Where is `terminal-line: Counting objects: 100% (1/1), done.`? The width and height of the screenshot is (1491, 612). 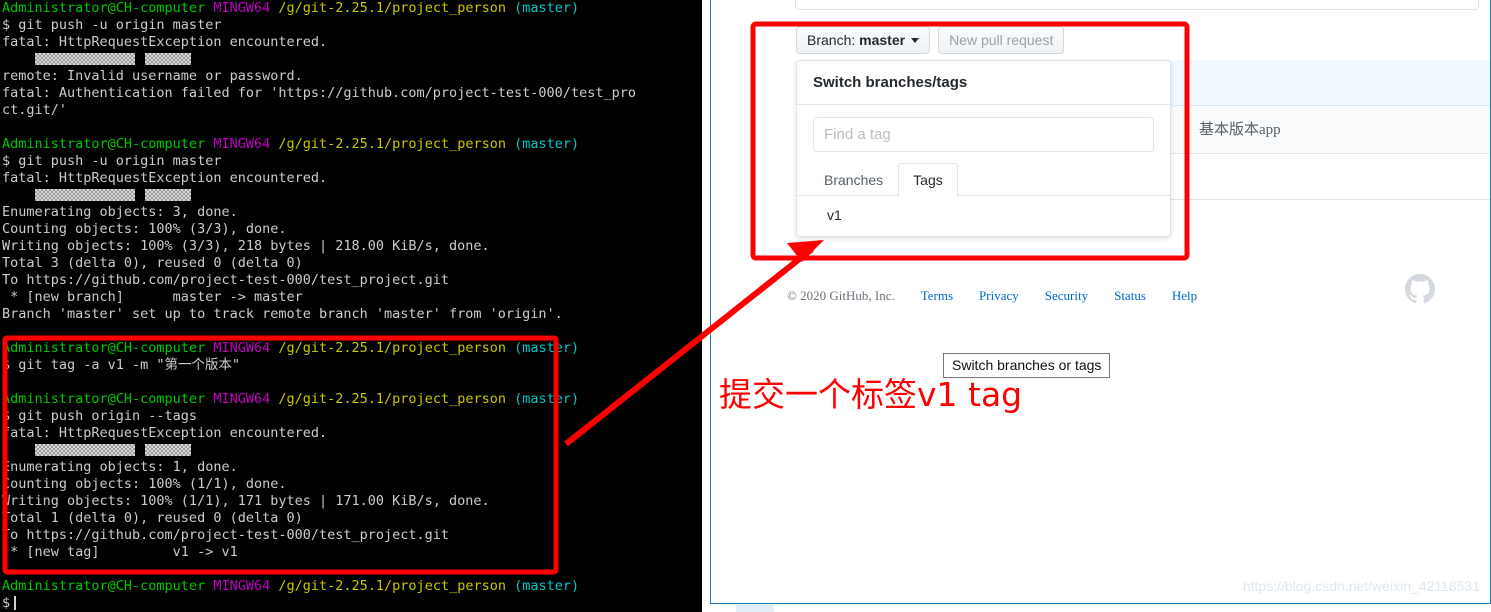
terminal-line: Counting objects: 100% (1/1), done. is located at coordinates (144, 484).